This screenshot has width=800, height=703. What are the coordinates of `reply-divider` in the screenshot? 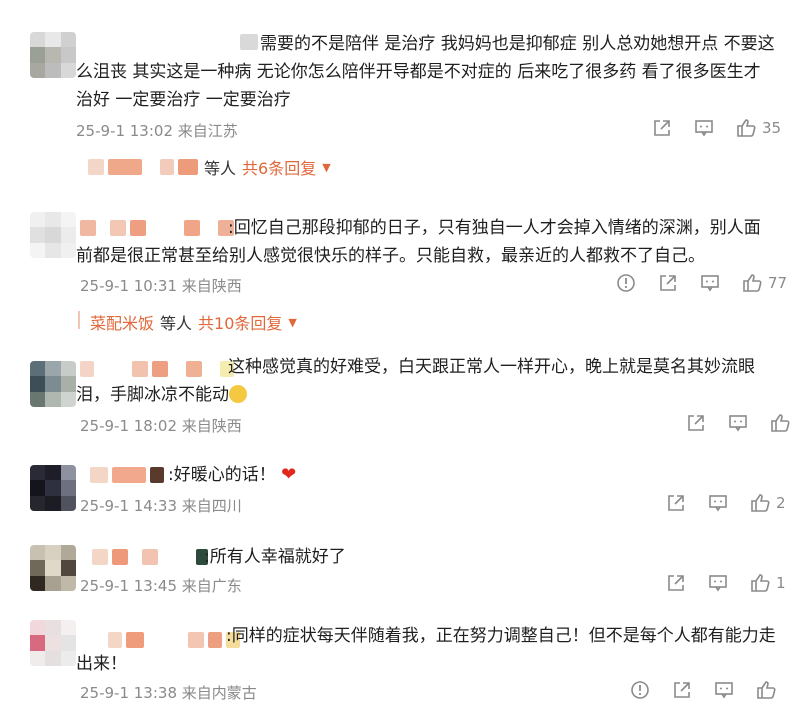 It's located at (79, 320).